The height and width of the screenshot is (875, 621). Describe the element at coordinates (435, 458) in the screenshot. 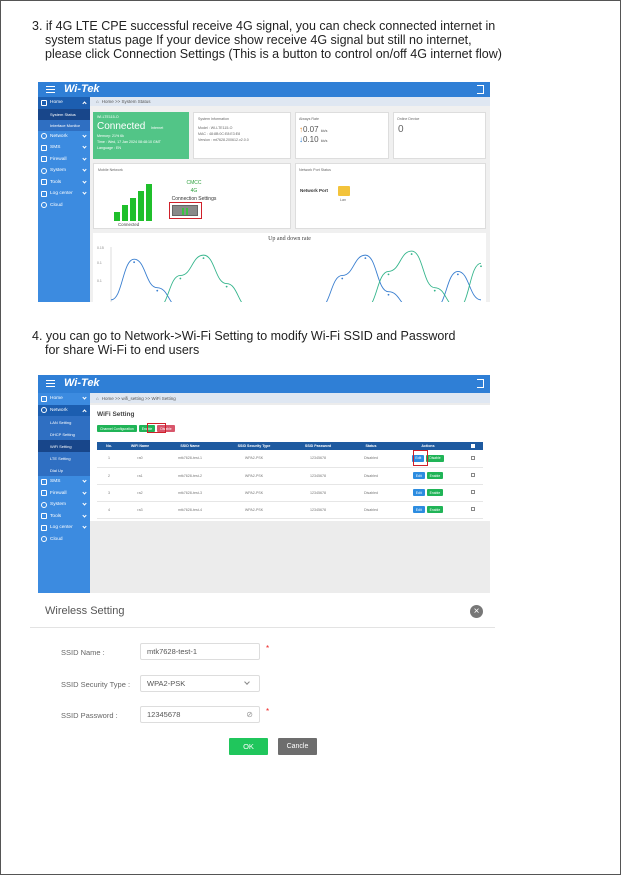

I see `row-disable-button: Disable` at that location.